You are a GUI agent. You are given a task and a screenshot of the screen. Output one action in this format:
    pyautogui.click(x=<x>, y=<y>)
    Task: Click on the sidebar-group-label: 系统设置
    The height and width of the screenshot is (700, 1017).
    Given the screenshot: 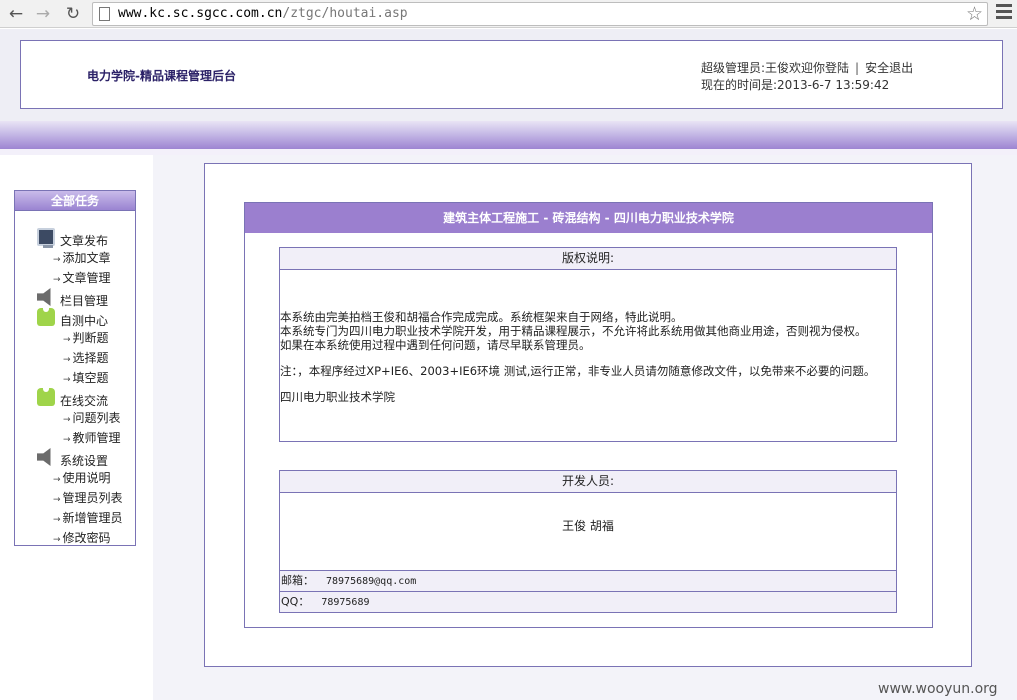 What is the action you would take?
    pyautogui.click(x=84, y=461)
    